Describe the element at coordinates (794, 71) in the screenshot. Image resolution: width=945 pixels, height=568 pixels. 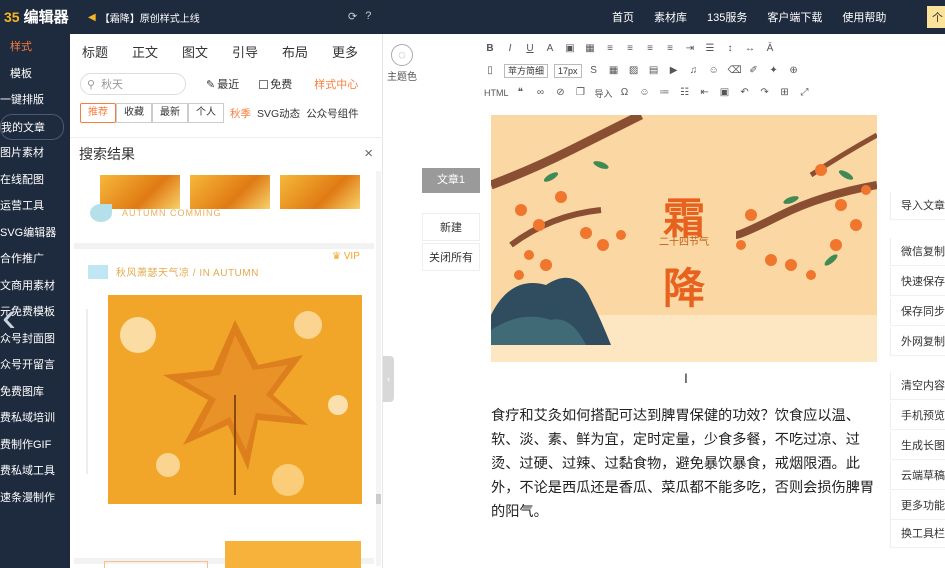
I see `zoom-icon: ⊕` at that location.